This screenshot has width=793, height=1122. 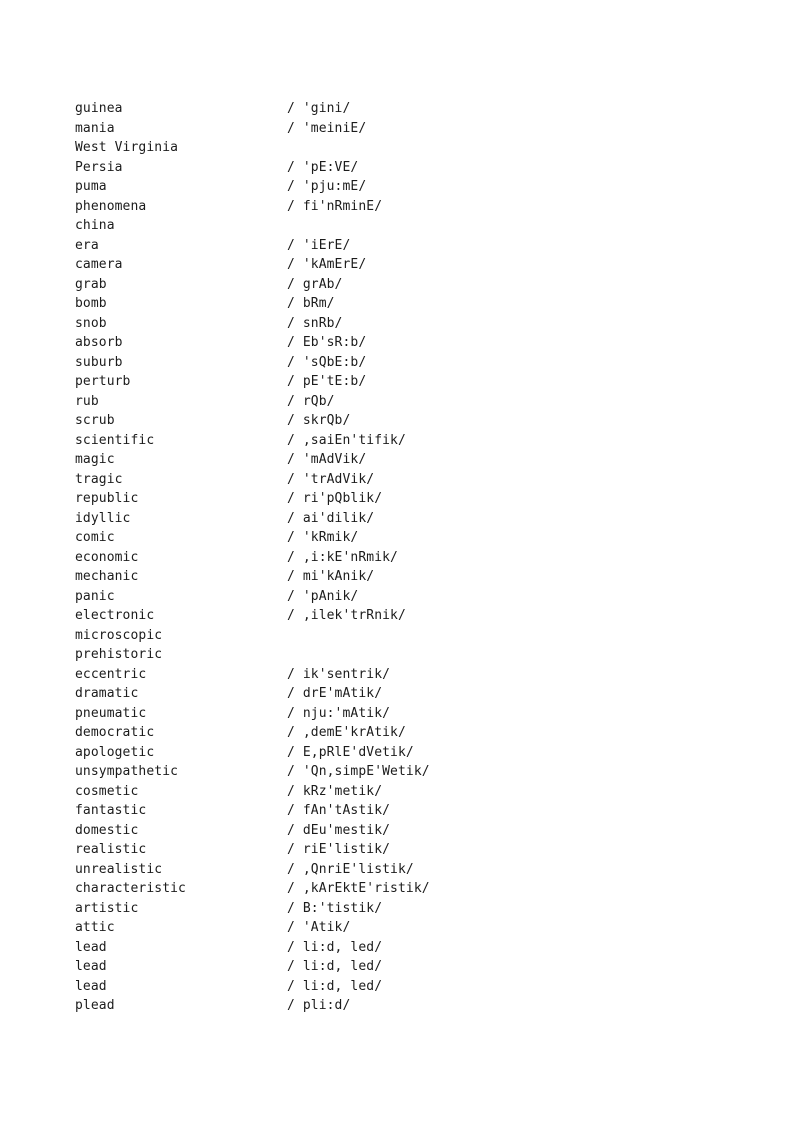 What do you see at coordinates (327, 362) in the screenshot?
I see `entry-phonetic-transcription: / 'sQbE:b/` at bounding box center [327, 362].